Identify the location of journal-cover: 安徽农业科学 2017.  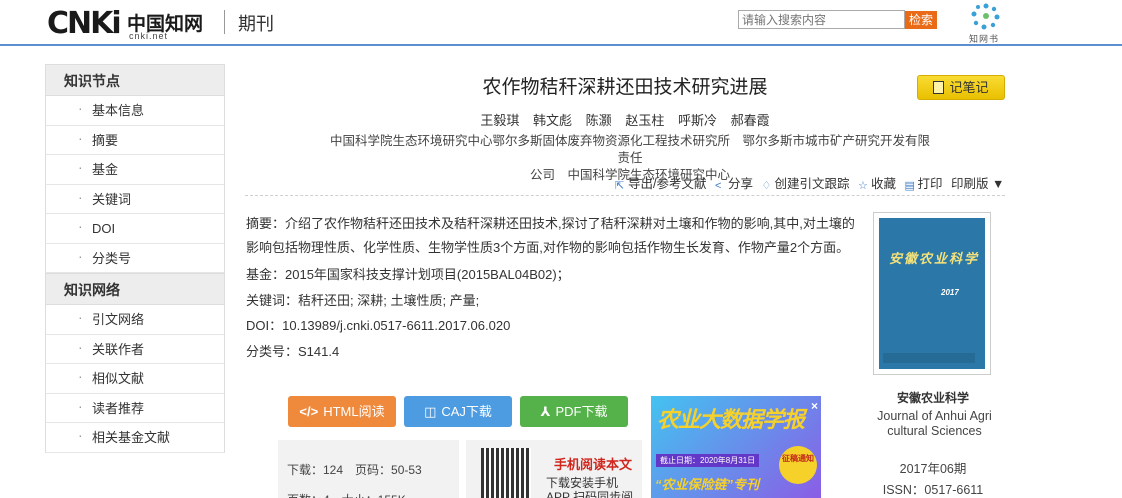
(932, 293).